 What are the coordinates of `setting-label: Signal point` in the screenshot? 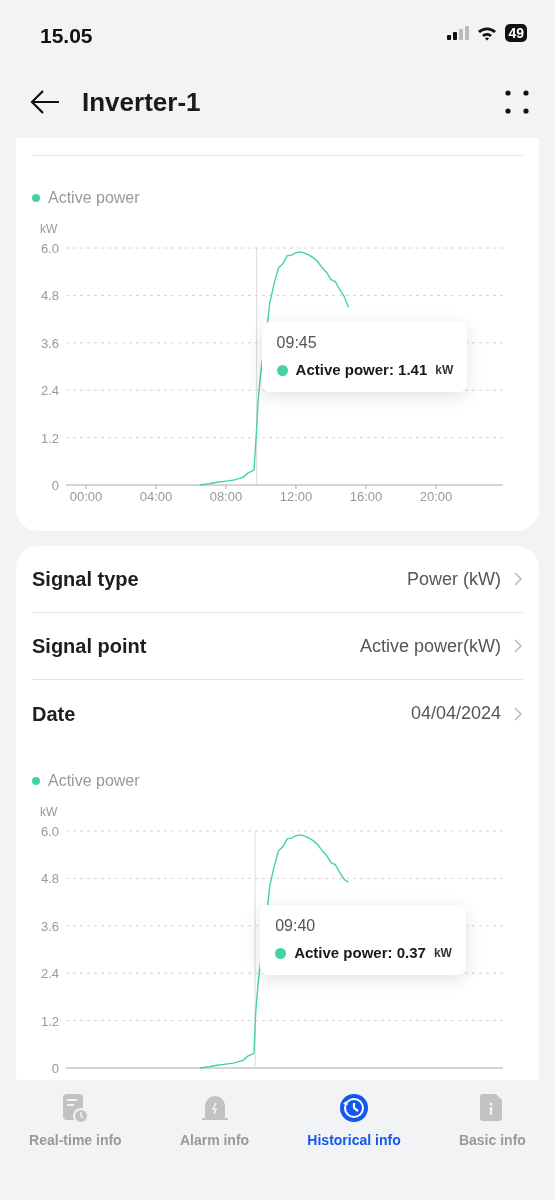 It's located at (89, 646).